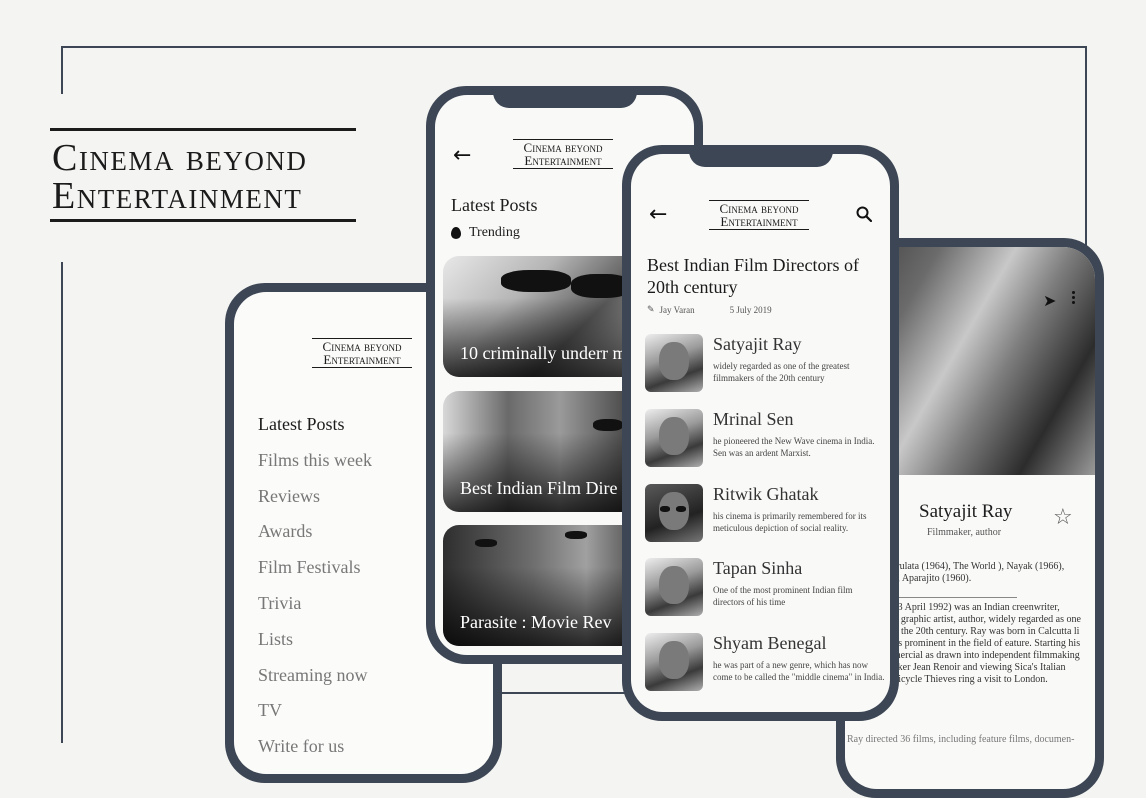  Describe the element at coordinates (203, 129) in the screenshot. I see `brand-rule-top` at that location.